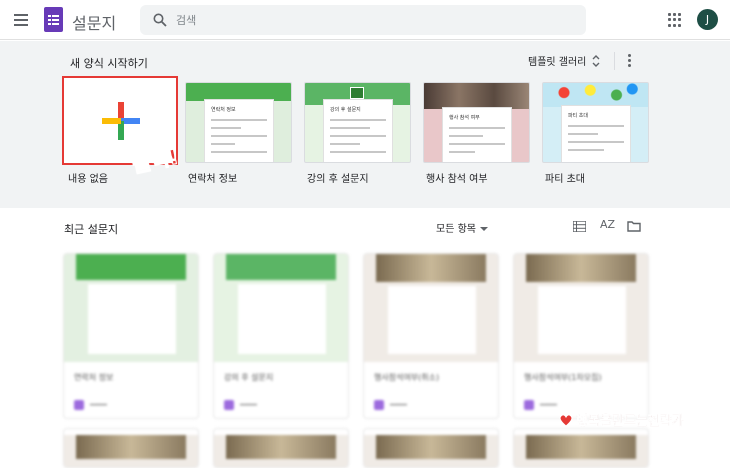  Describe the element at coordinates (94, 377) in the screenshot. I see `recent-form-title: 연락처 정보` at that location.